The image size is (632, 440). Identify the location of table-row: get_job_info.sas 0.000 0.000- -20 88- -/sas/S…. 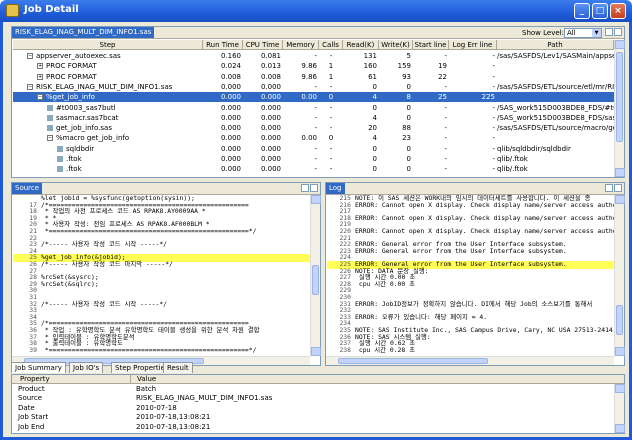
(313, 128).